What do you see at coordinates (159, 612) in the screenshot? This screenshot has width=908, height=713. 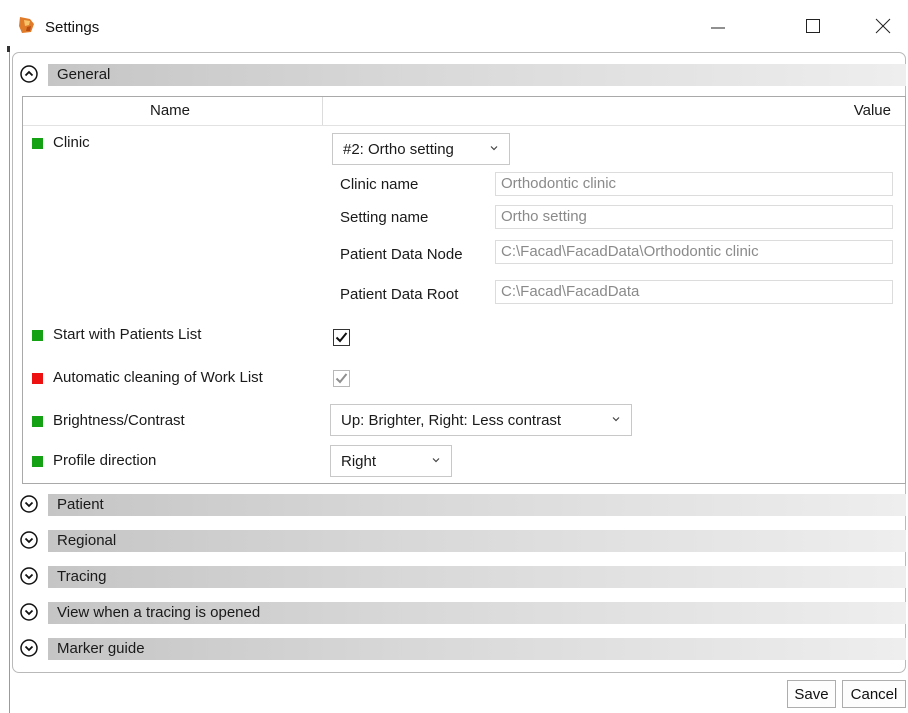 I see `section-label: View when a tracing is opened` at bounding box center [159, 612].